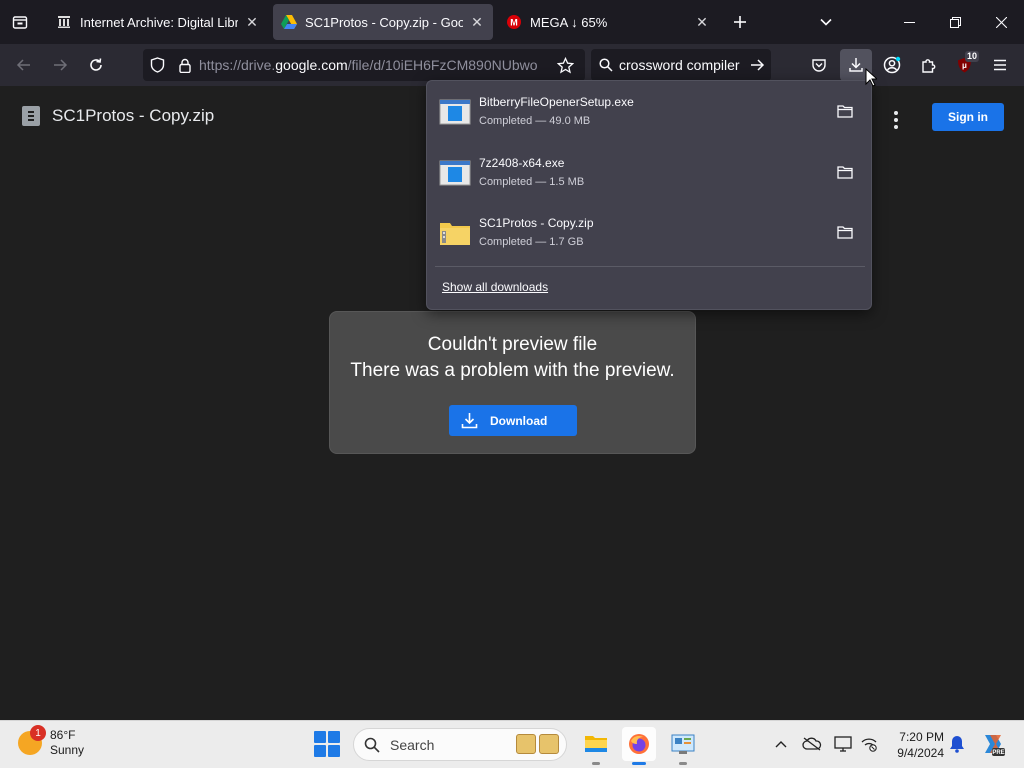 This screenshot has width=1024, height=768. I want to click on pocket-button, so click(819, 65).